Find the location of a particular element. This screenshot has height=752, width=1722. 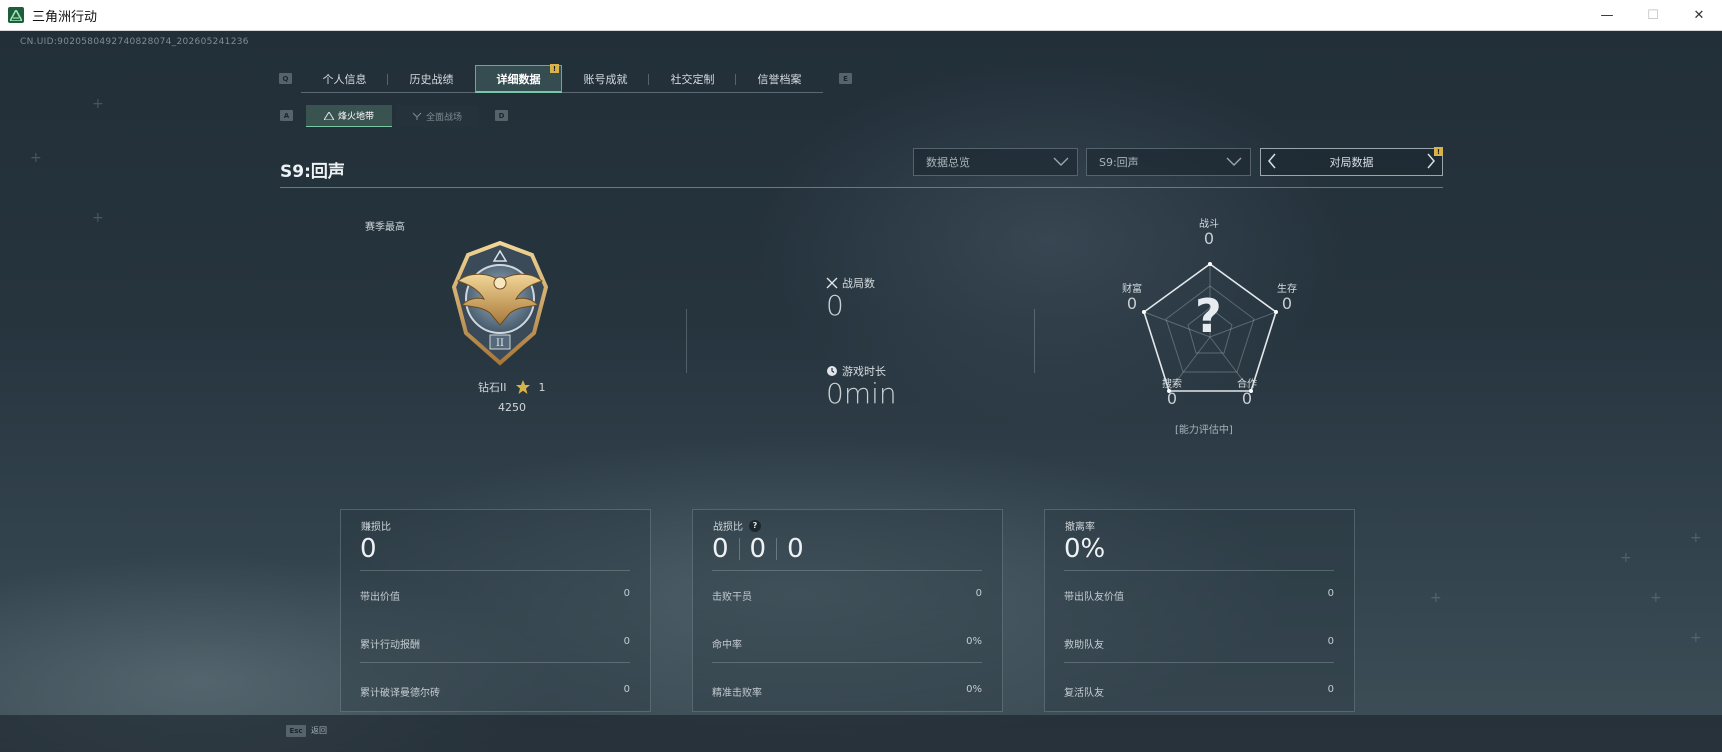

chevron-right-icon is located at coordinates (1431, 163).